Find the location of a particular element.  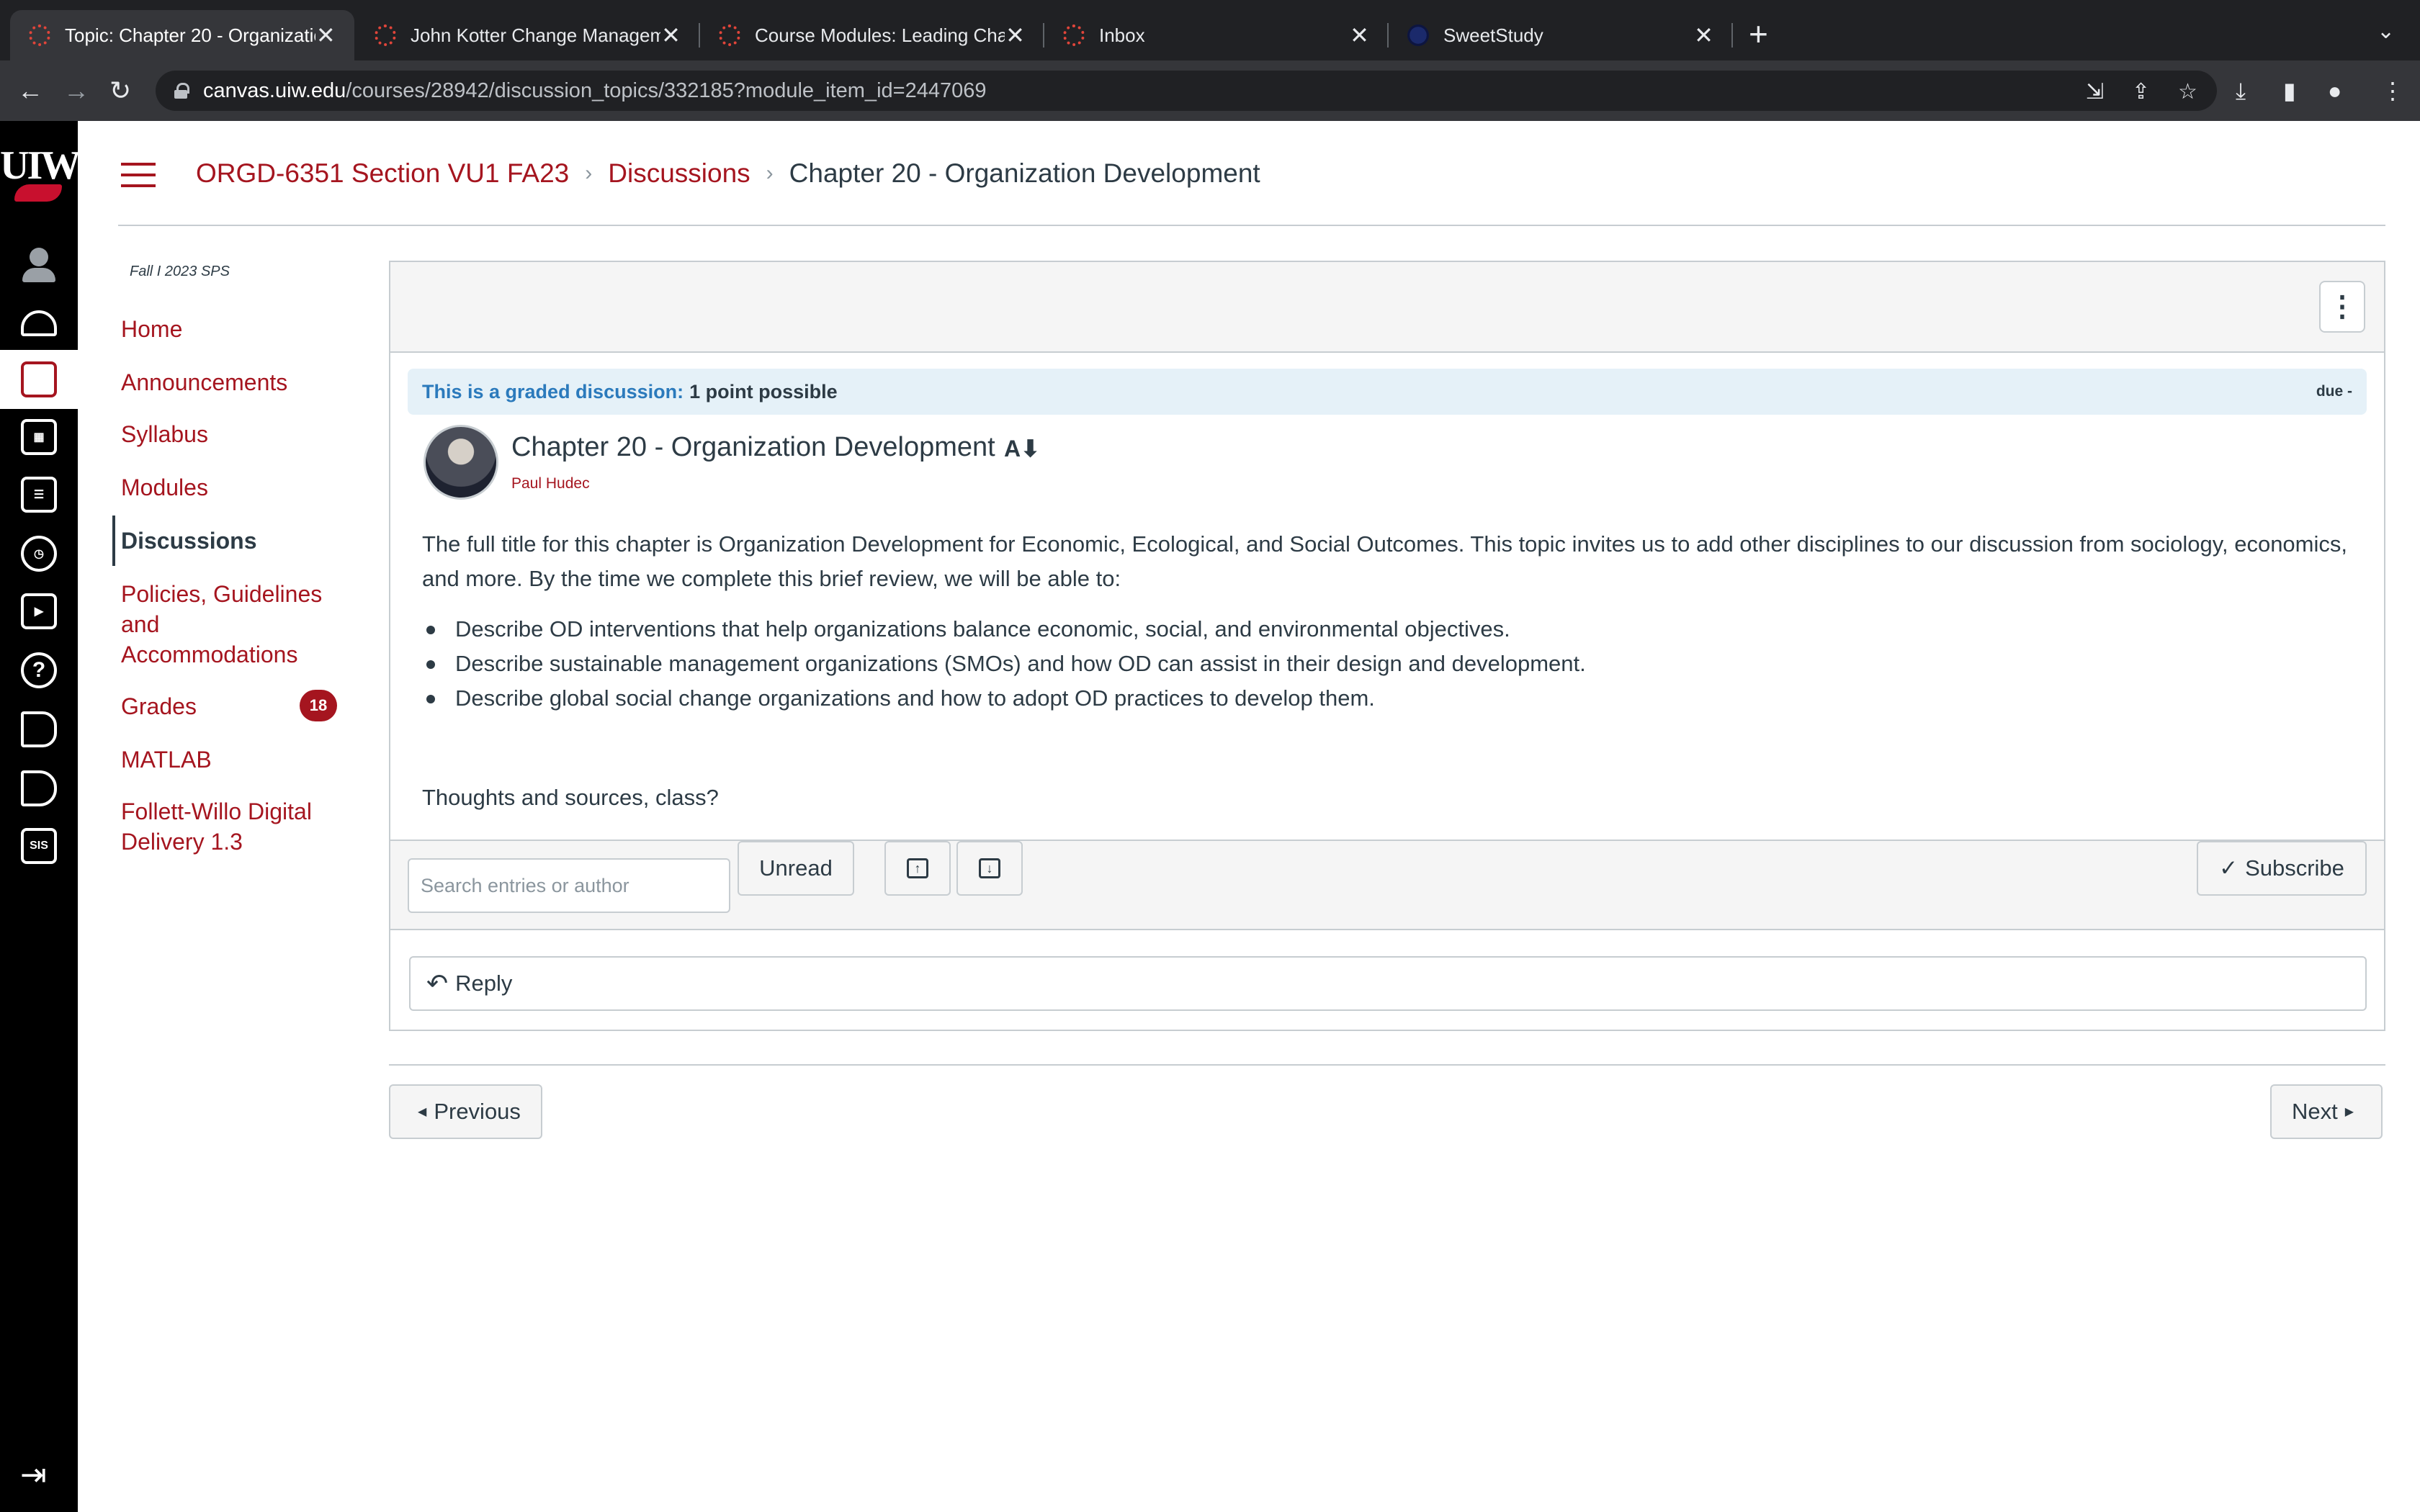

next-button: Next ▶ is located at coordinates (2326, 1111).